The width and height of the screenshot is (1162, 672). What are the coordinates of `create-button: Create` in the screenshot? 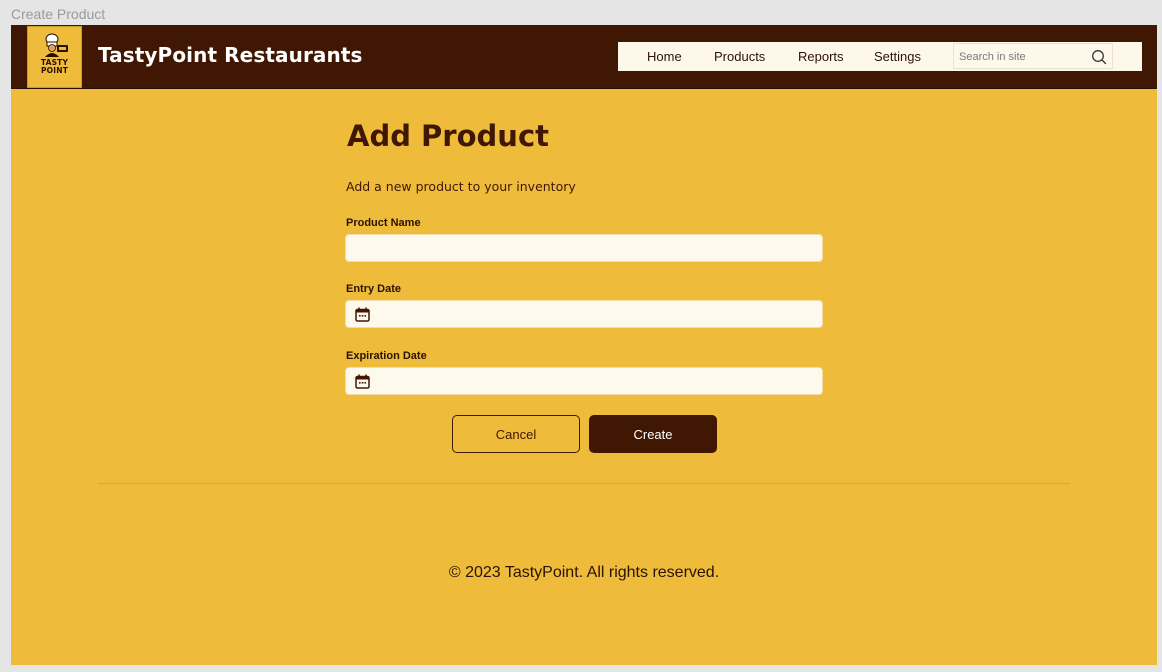 It's located at (653, 434).